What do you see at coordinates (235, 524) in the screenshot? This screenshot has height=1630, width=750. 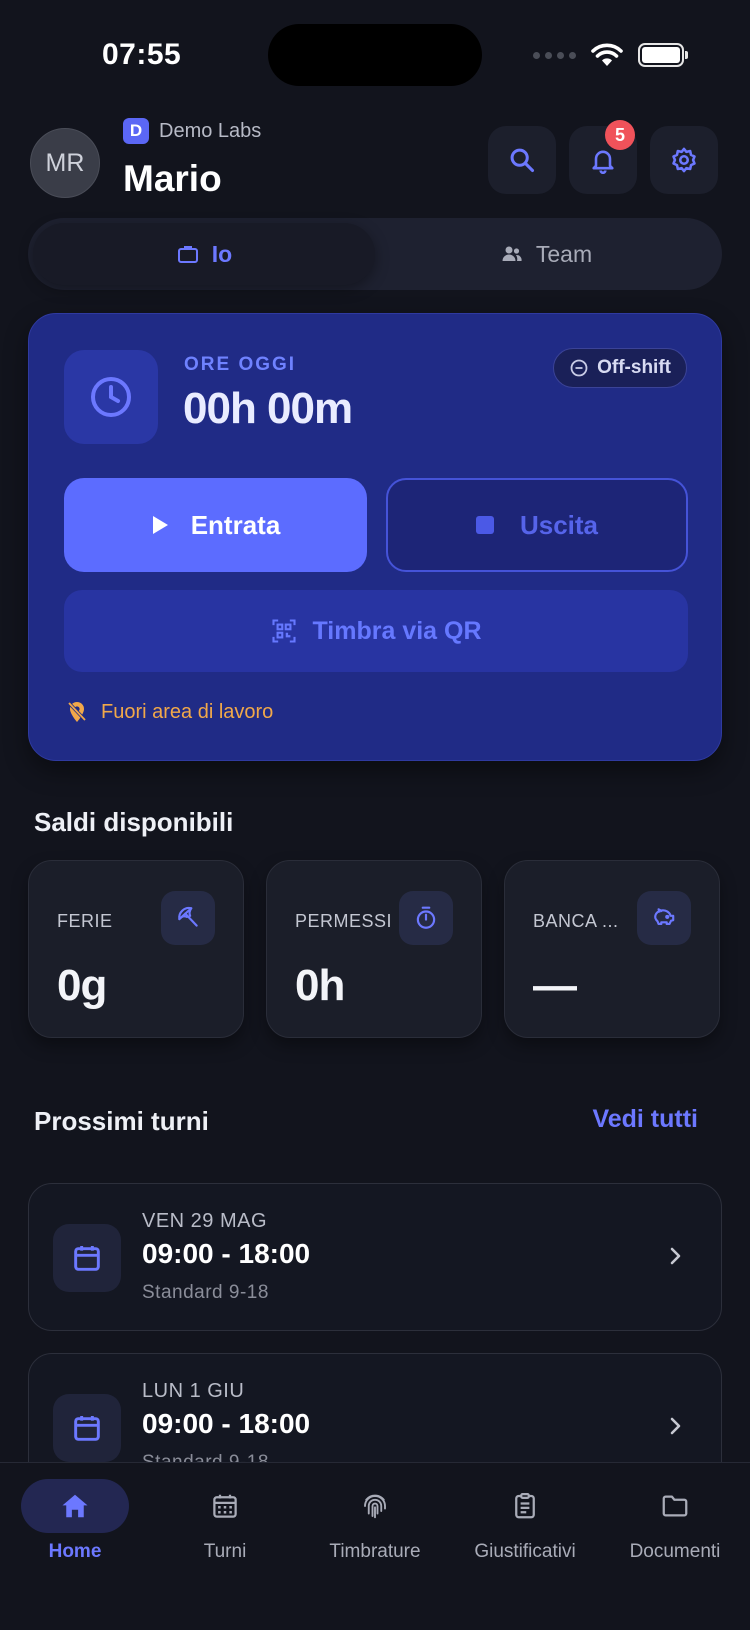 I see `clock-in-label: Entrata` at bounding box center [235, 524].